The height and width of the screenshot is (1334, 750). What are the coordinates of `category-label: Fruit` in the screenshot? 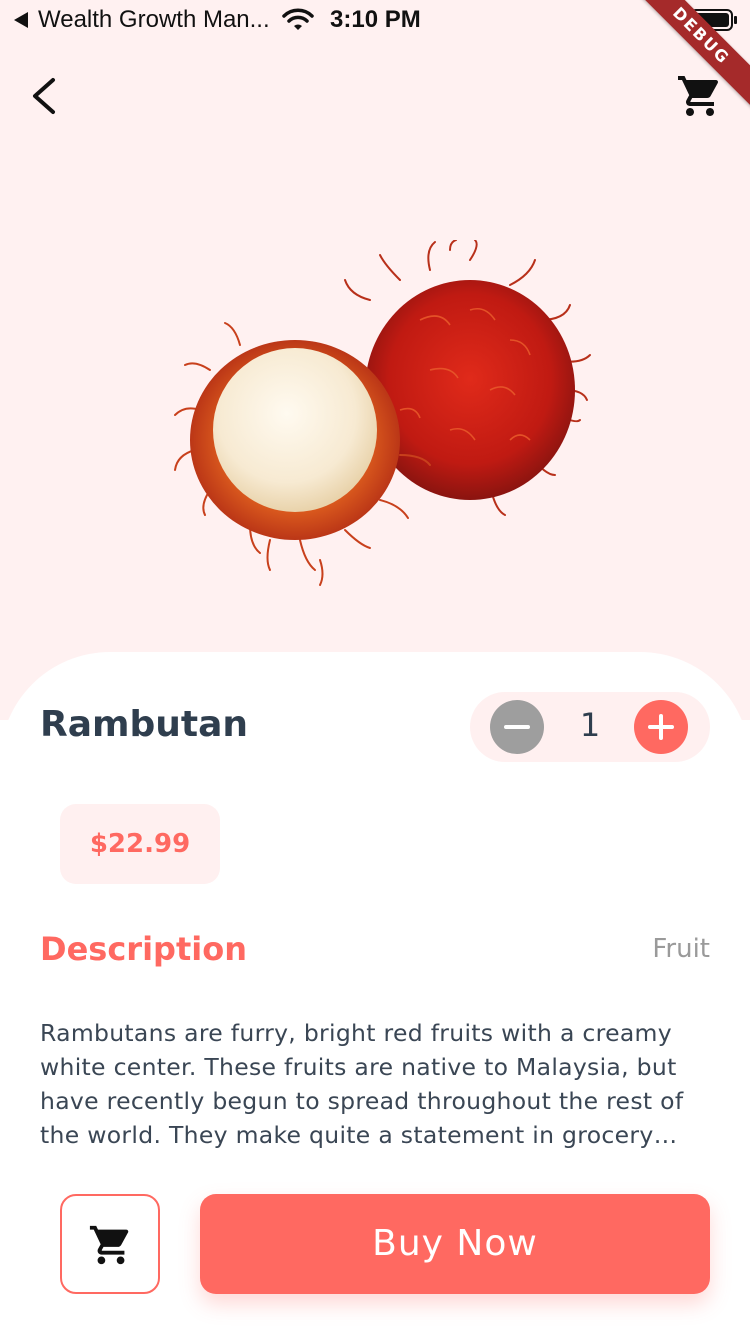 It's located at (681, 949).